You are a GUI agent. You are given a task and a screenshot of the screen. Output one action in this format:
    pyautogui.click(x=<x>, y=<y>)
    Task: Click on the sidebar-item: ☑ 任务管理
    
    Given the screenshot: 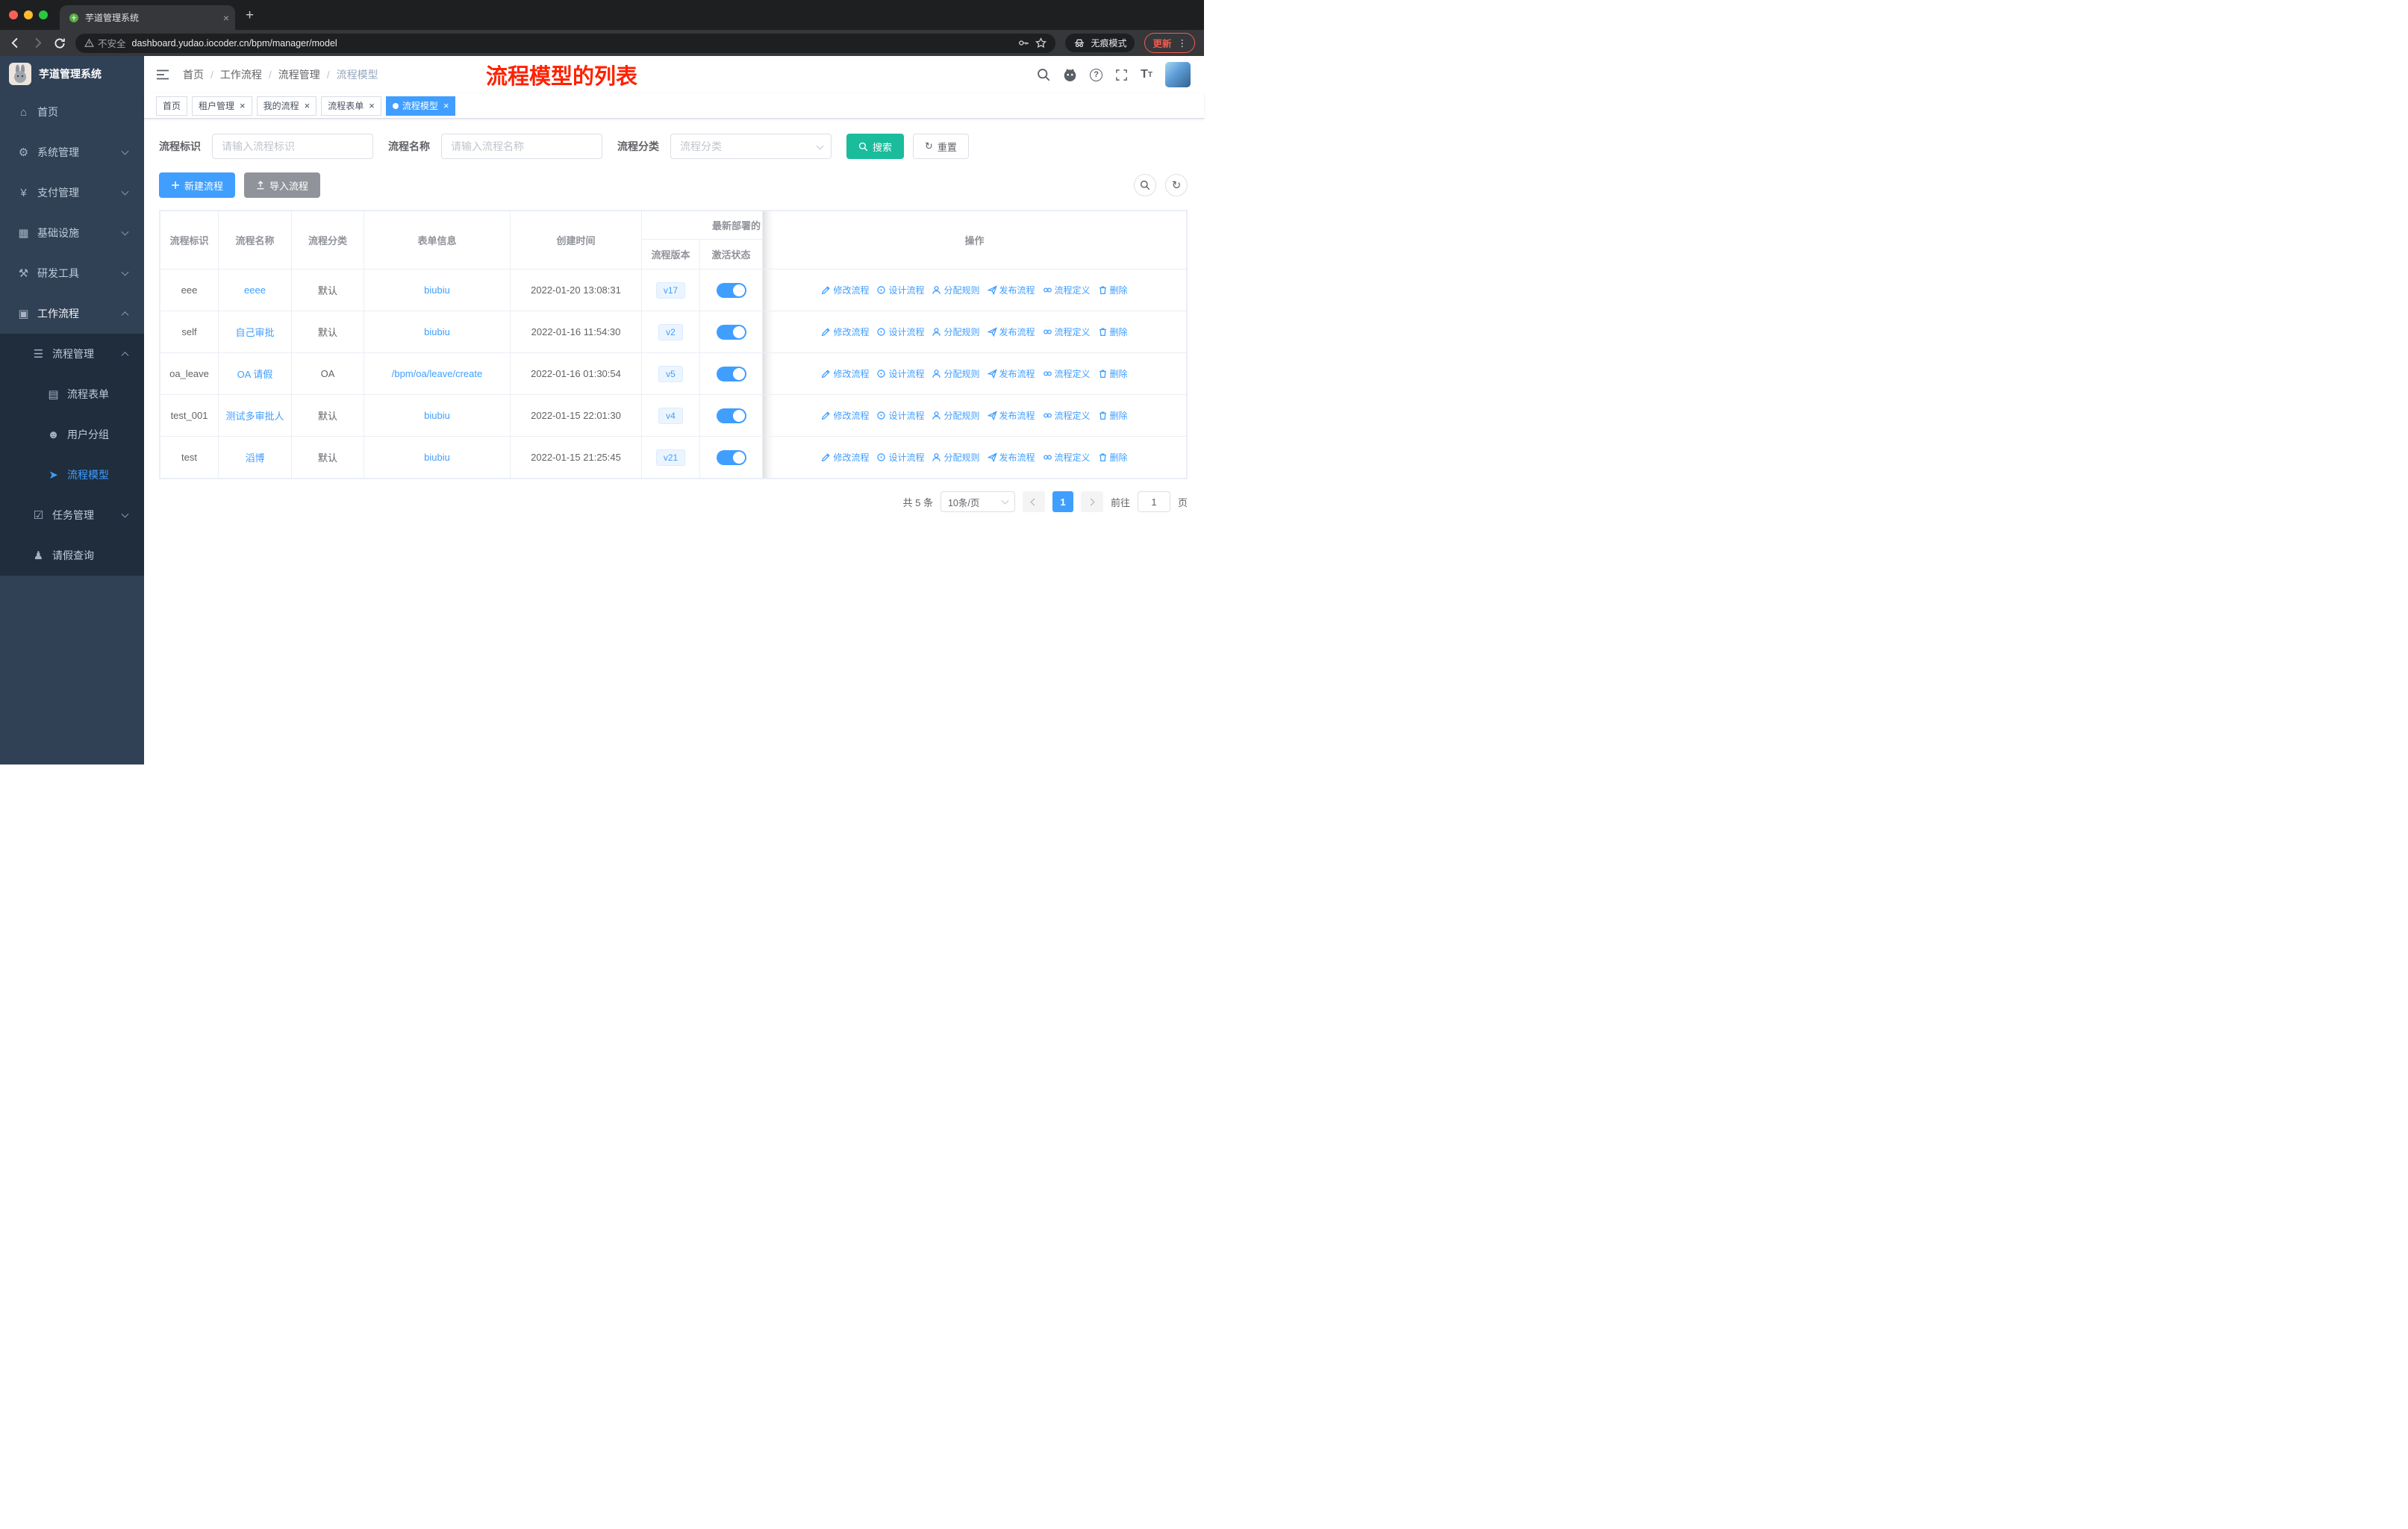 What is the action you would take?
    pyautogui.click(x=72, y=515)
    